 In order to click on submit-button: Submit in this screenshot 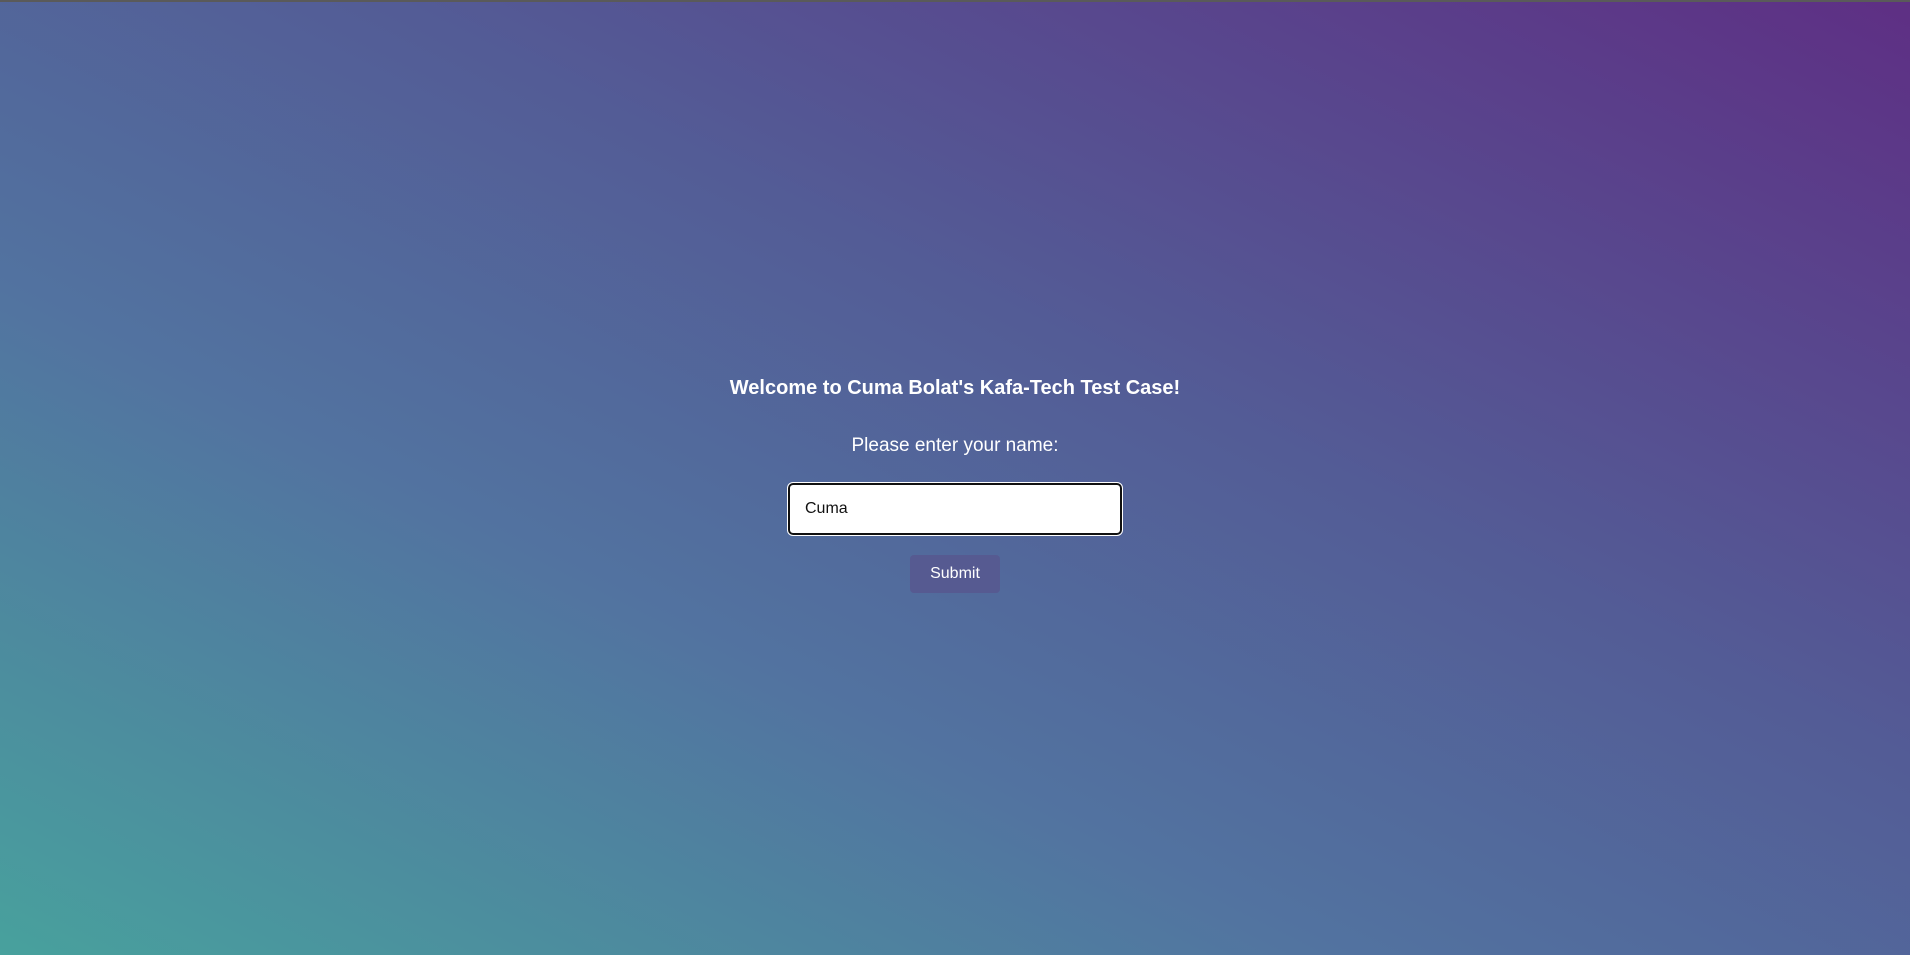, I will do `click(955, 574)`.